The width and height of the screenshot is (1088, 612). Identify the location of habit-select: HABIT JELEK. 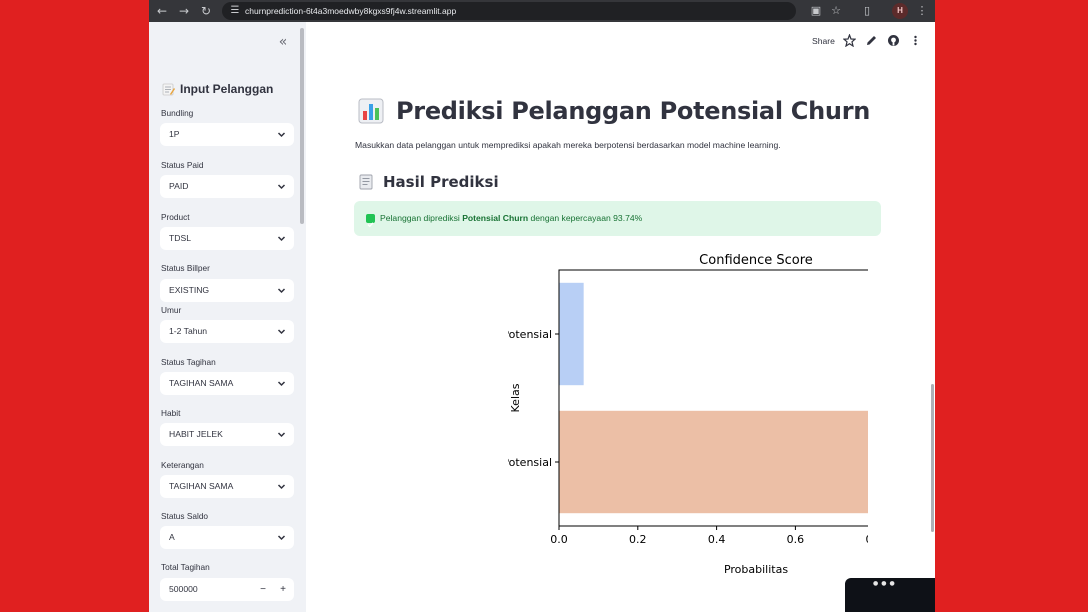
(227, 434).